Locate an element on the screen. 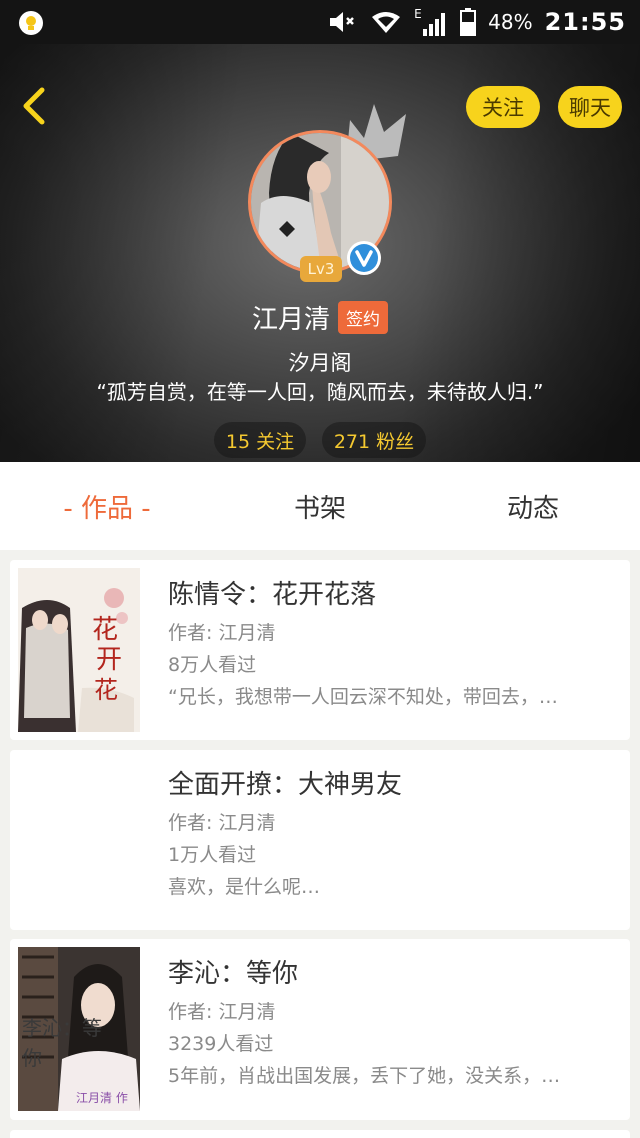 The image size is (640, 1138). book-read-count: 1万人看过 is located at coordinates (212, 855).